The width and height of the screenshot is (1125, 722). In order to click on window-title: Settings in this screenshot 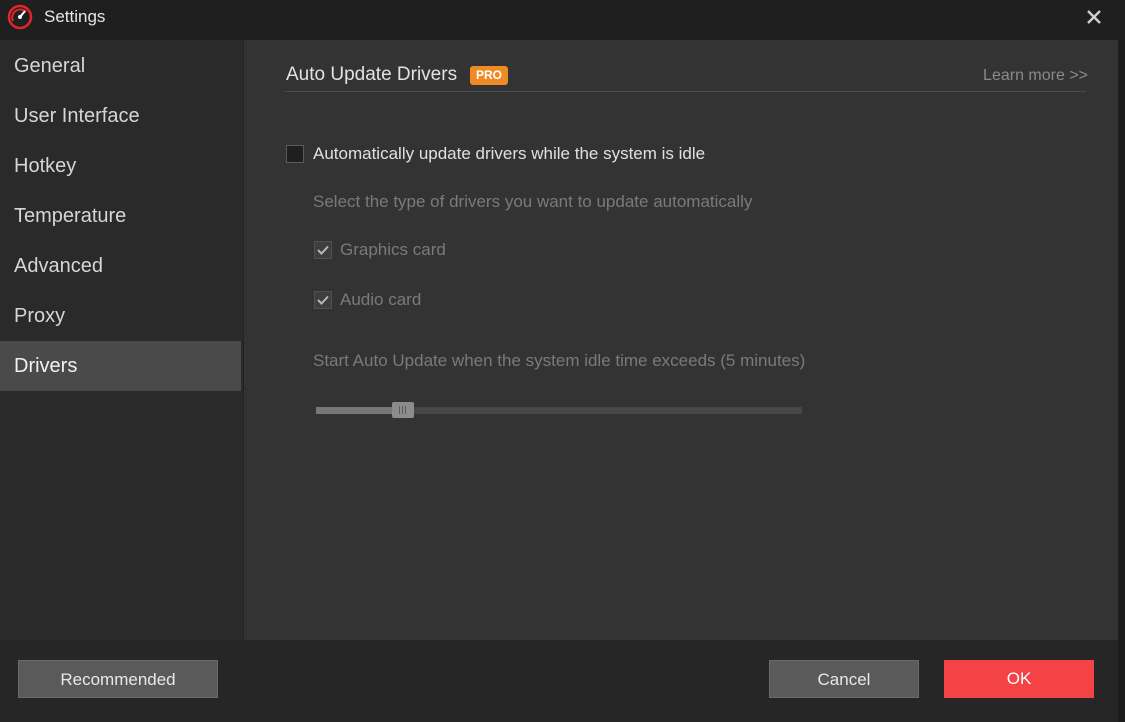, I will do `click(75, 16)`.